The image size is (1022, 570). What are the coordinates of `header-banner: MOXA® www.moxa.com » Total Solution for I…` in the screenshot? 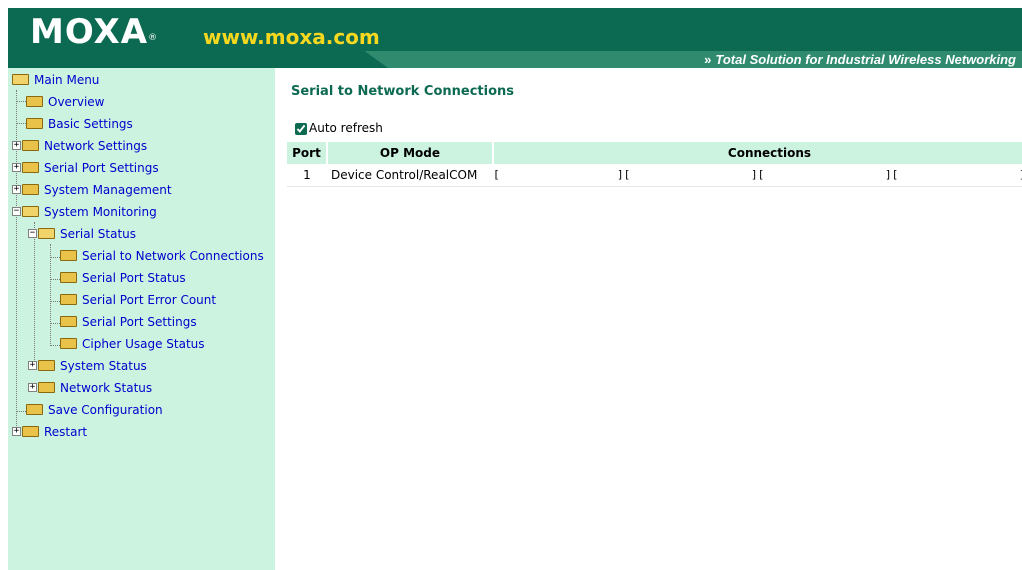 It's located at (515, 38).